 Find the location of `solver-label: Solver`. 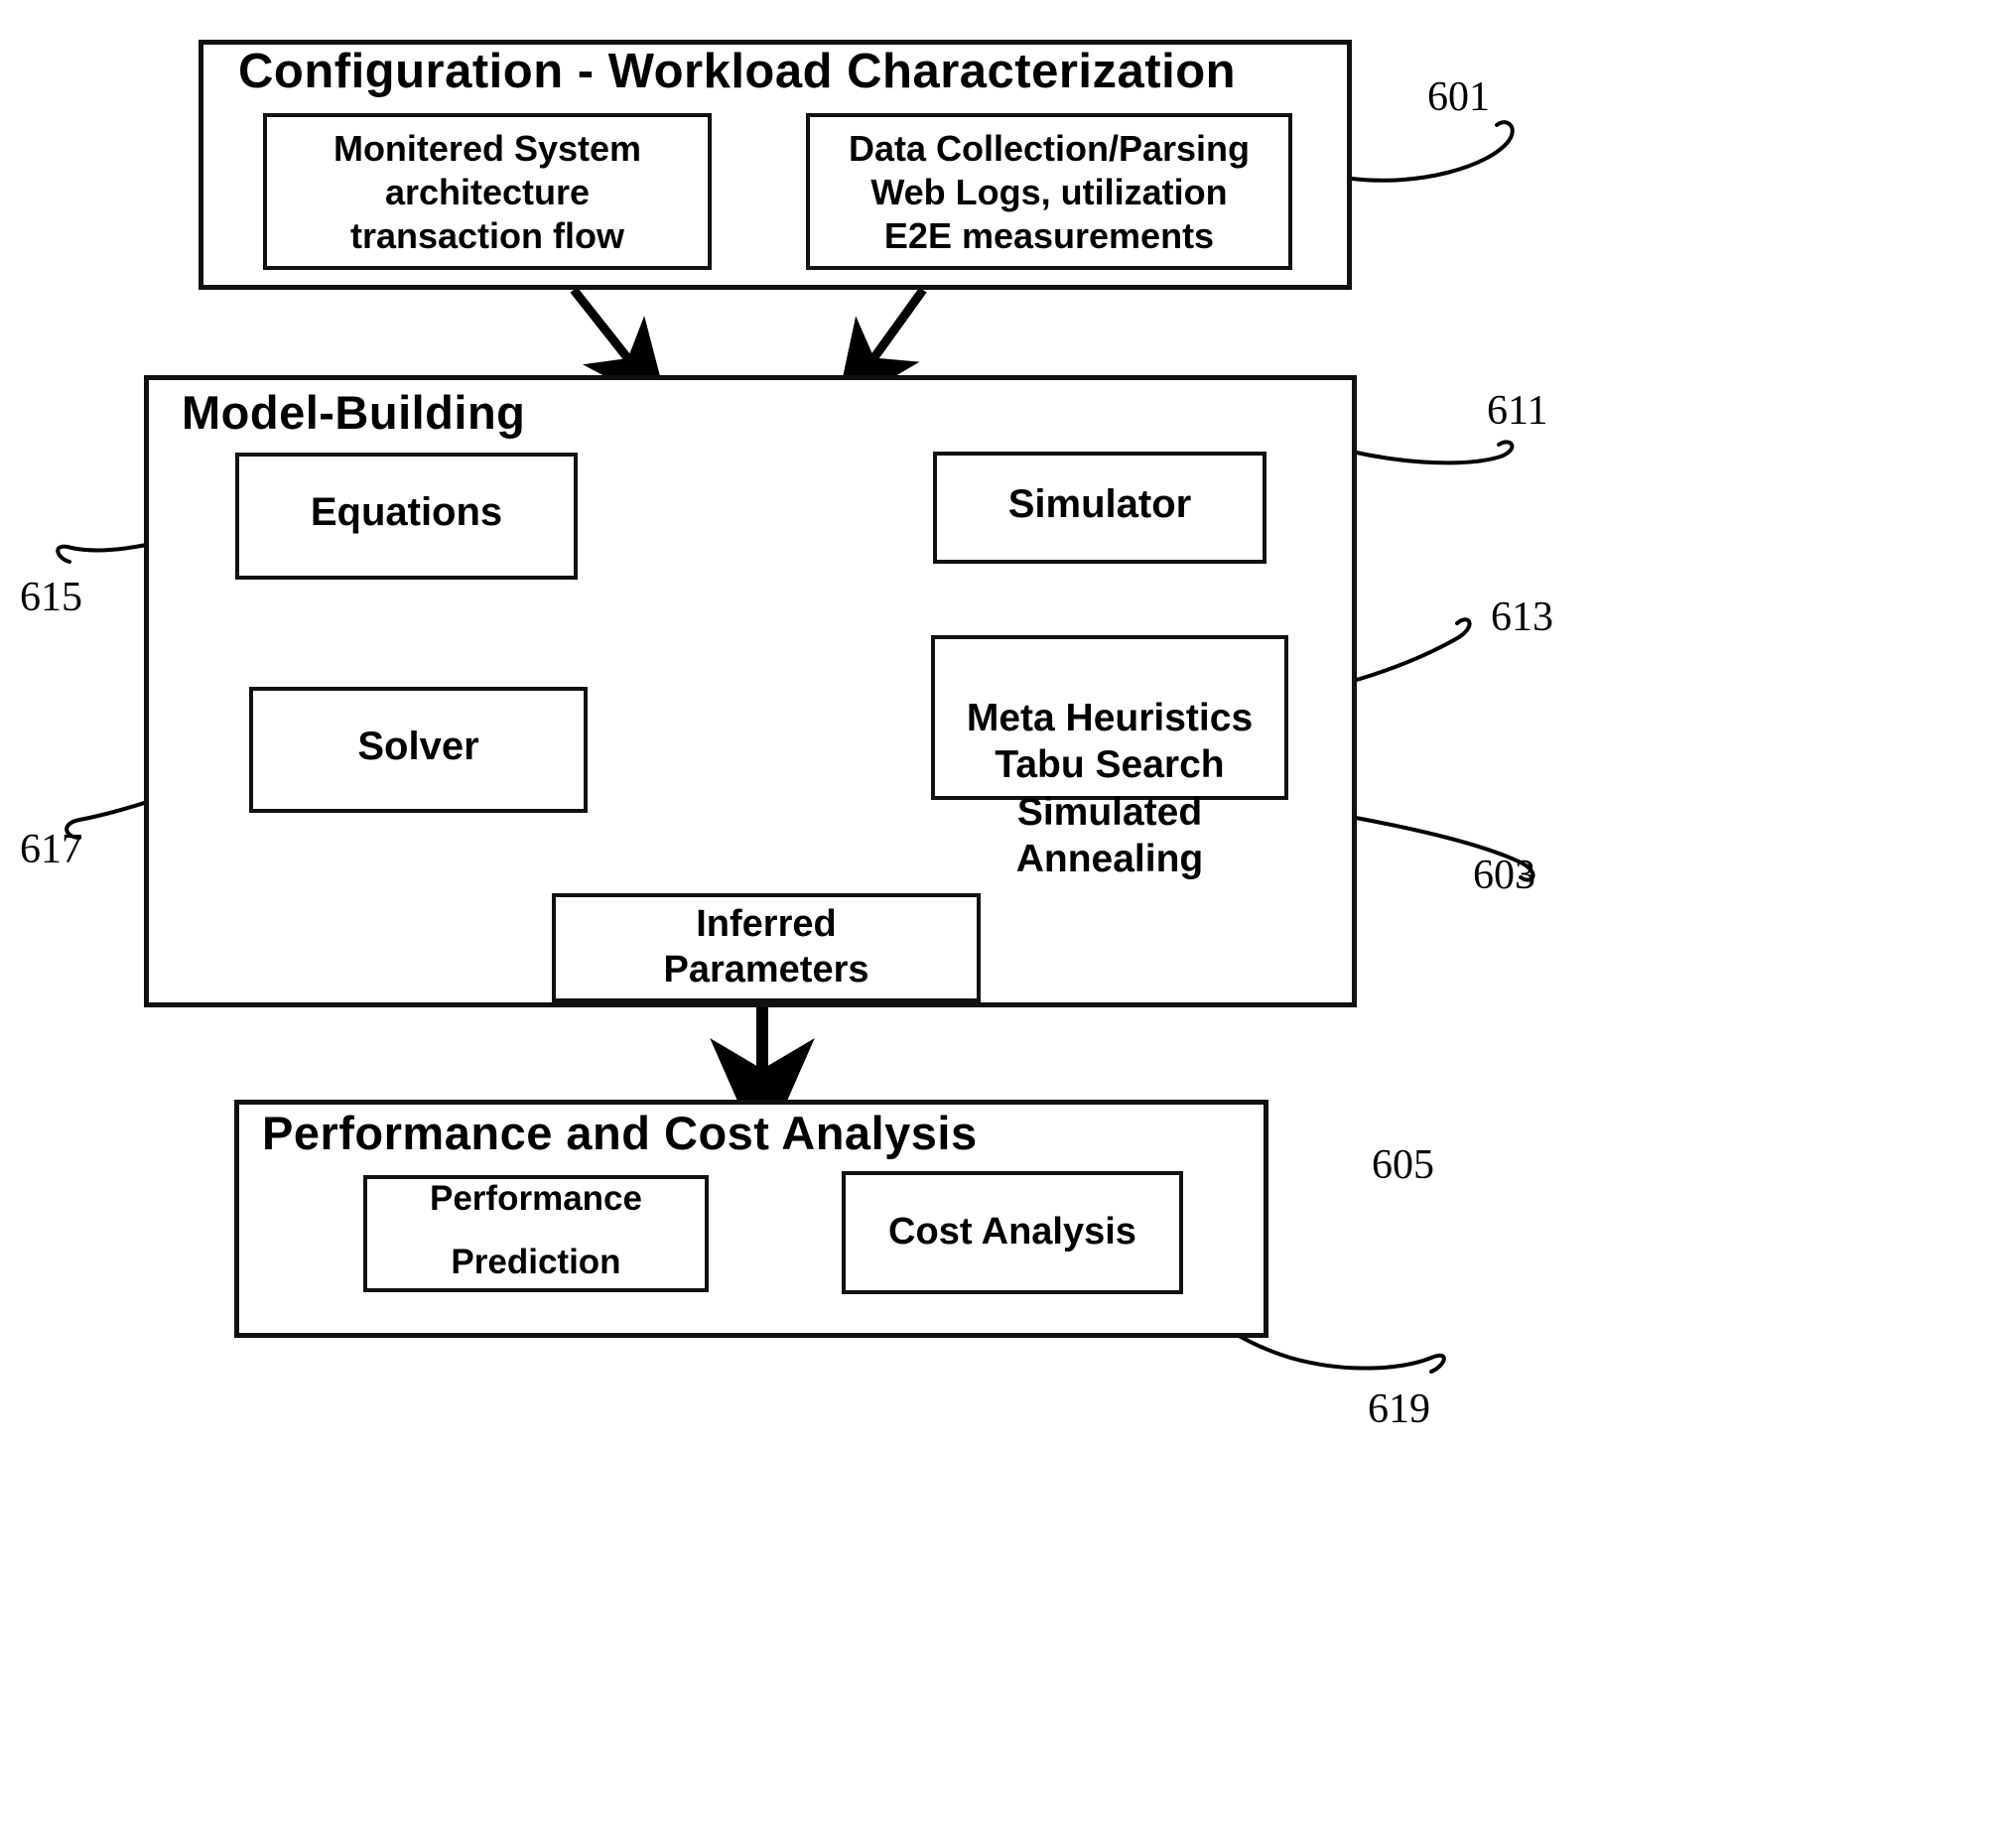

solver-label: Solver is located at coordinates (418, 746).